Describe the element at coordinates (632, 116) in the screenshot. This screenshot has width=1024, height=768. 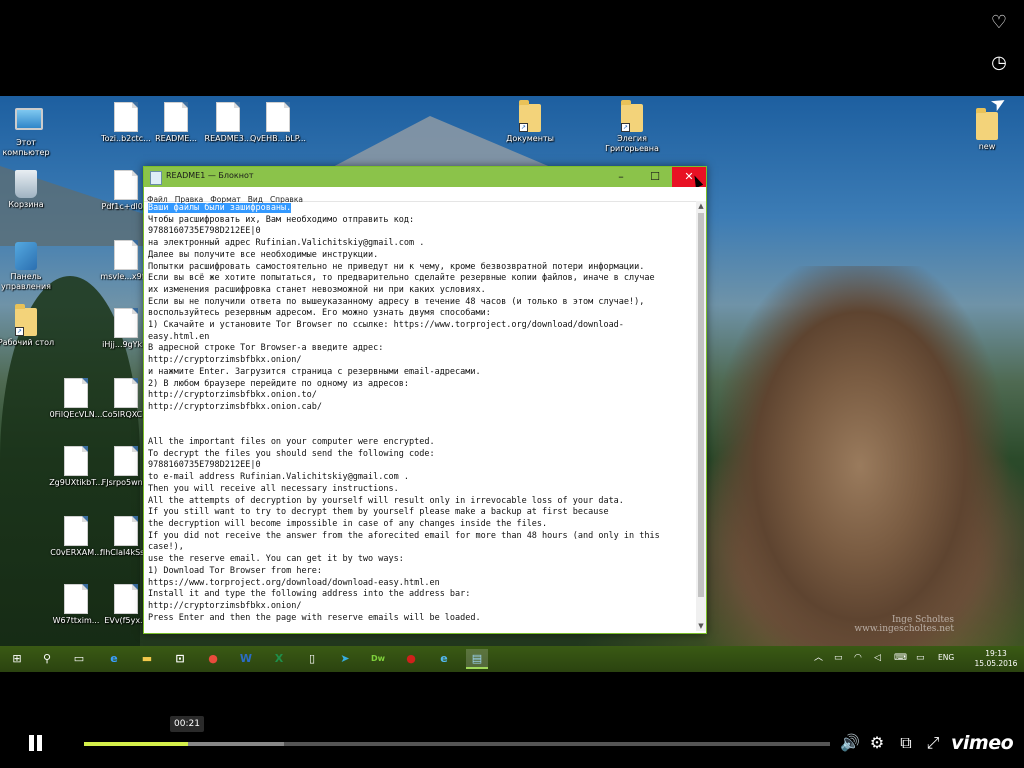
I see `folder-icon: ↗` at that location.